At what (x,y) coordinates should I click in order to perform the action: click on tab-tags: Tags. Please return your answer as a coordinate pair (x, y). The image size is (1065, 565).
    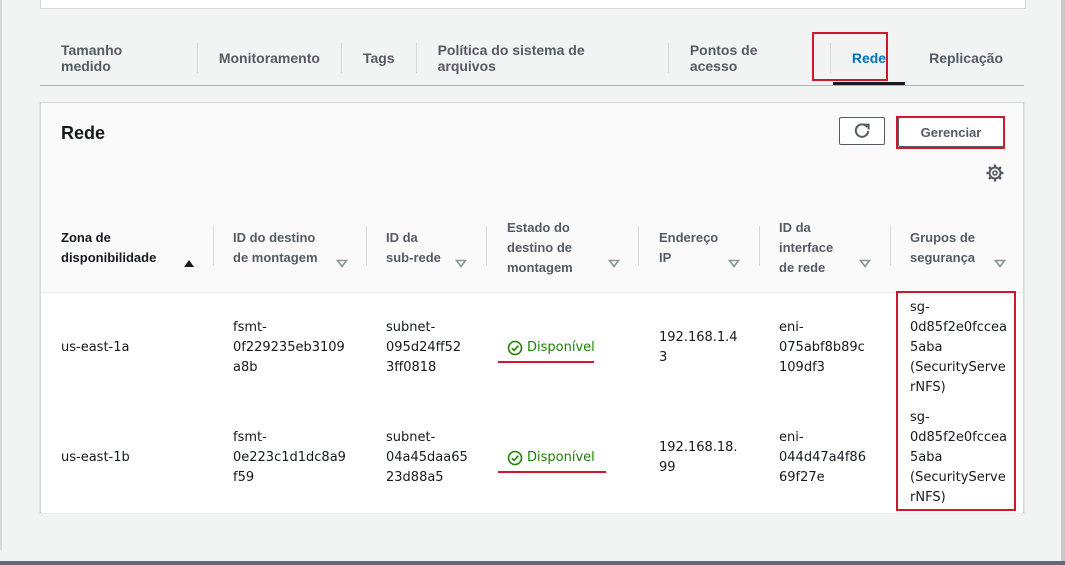
    Looking at the image, I should click on (379, 57).